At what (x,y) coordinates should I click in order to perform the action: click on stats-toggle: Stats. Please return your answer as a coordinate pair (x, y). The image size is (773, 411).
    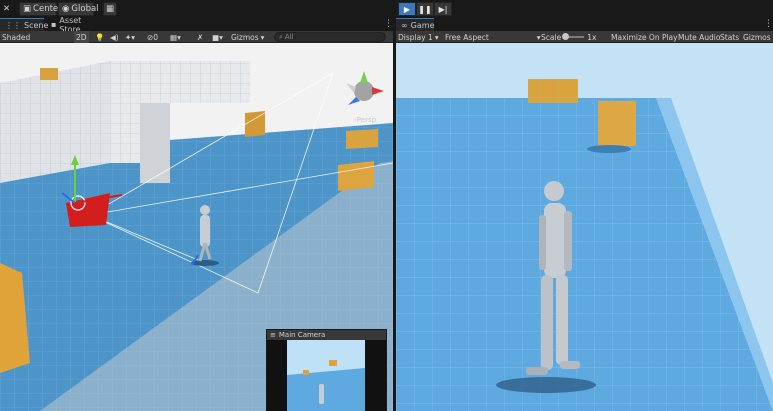
    Looking at the image, I should click on (729, 37).